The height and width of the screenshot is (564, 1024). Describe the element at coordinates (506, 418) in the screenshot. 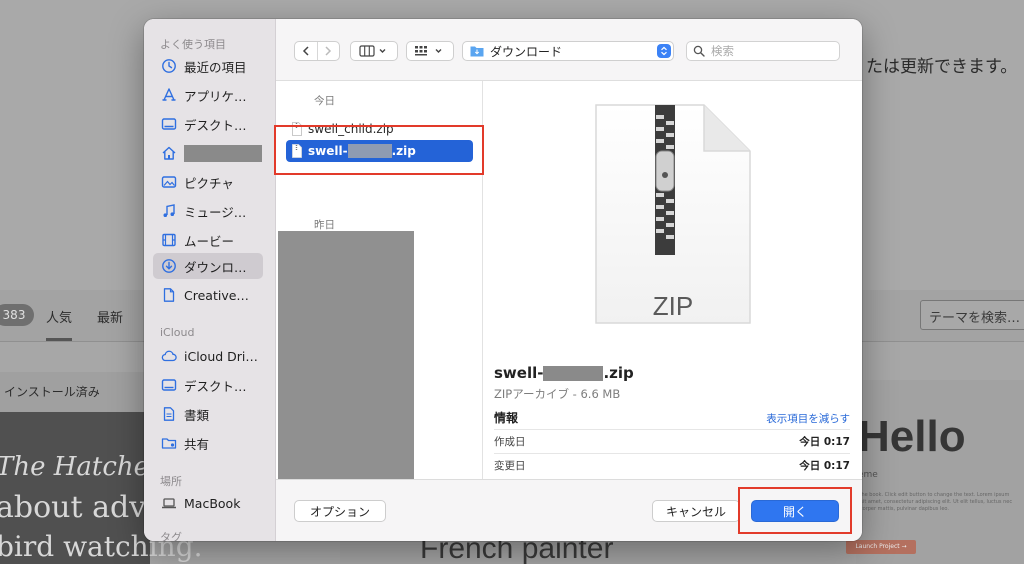

I see `info-header: 情報` at that location.